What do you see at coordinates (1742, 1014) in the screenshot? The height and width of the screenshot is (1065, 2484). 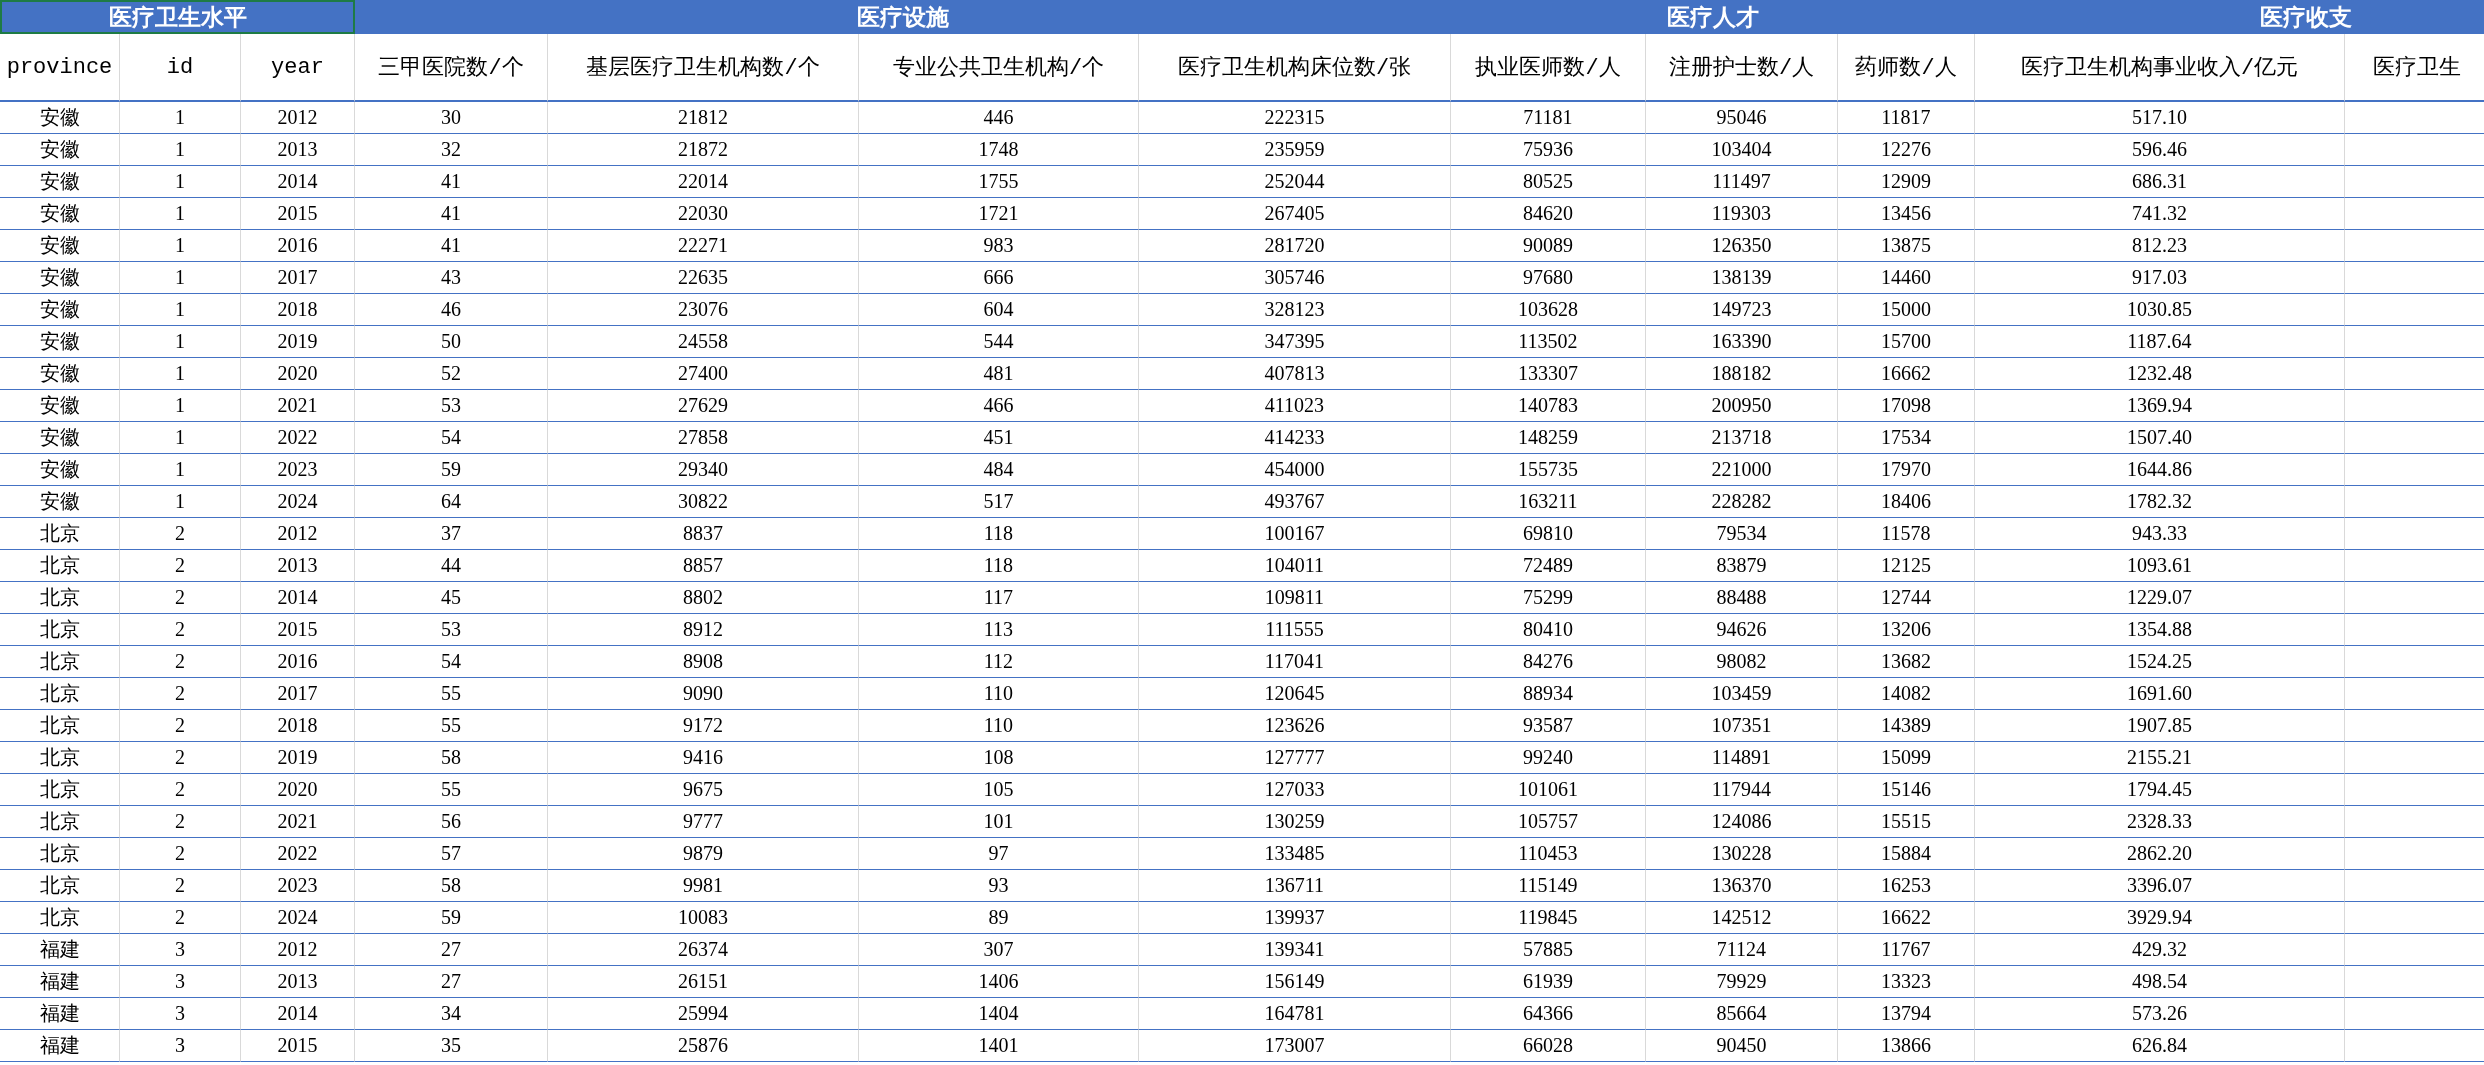 I see `table-cell: 85664` at bounding box center [1742, 1014].